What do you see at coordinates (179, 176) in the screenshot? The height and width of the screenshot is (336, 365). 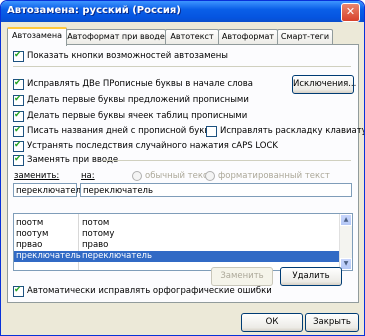 I see `plain-text-label: обычный текст` at bounding box center [179, 176].